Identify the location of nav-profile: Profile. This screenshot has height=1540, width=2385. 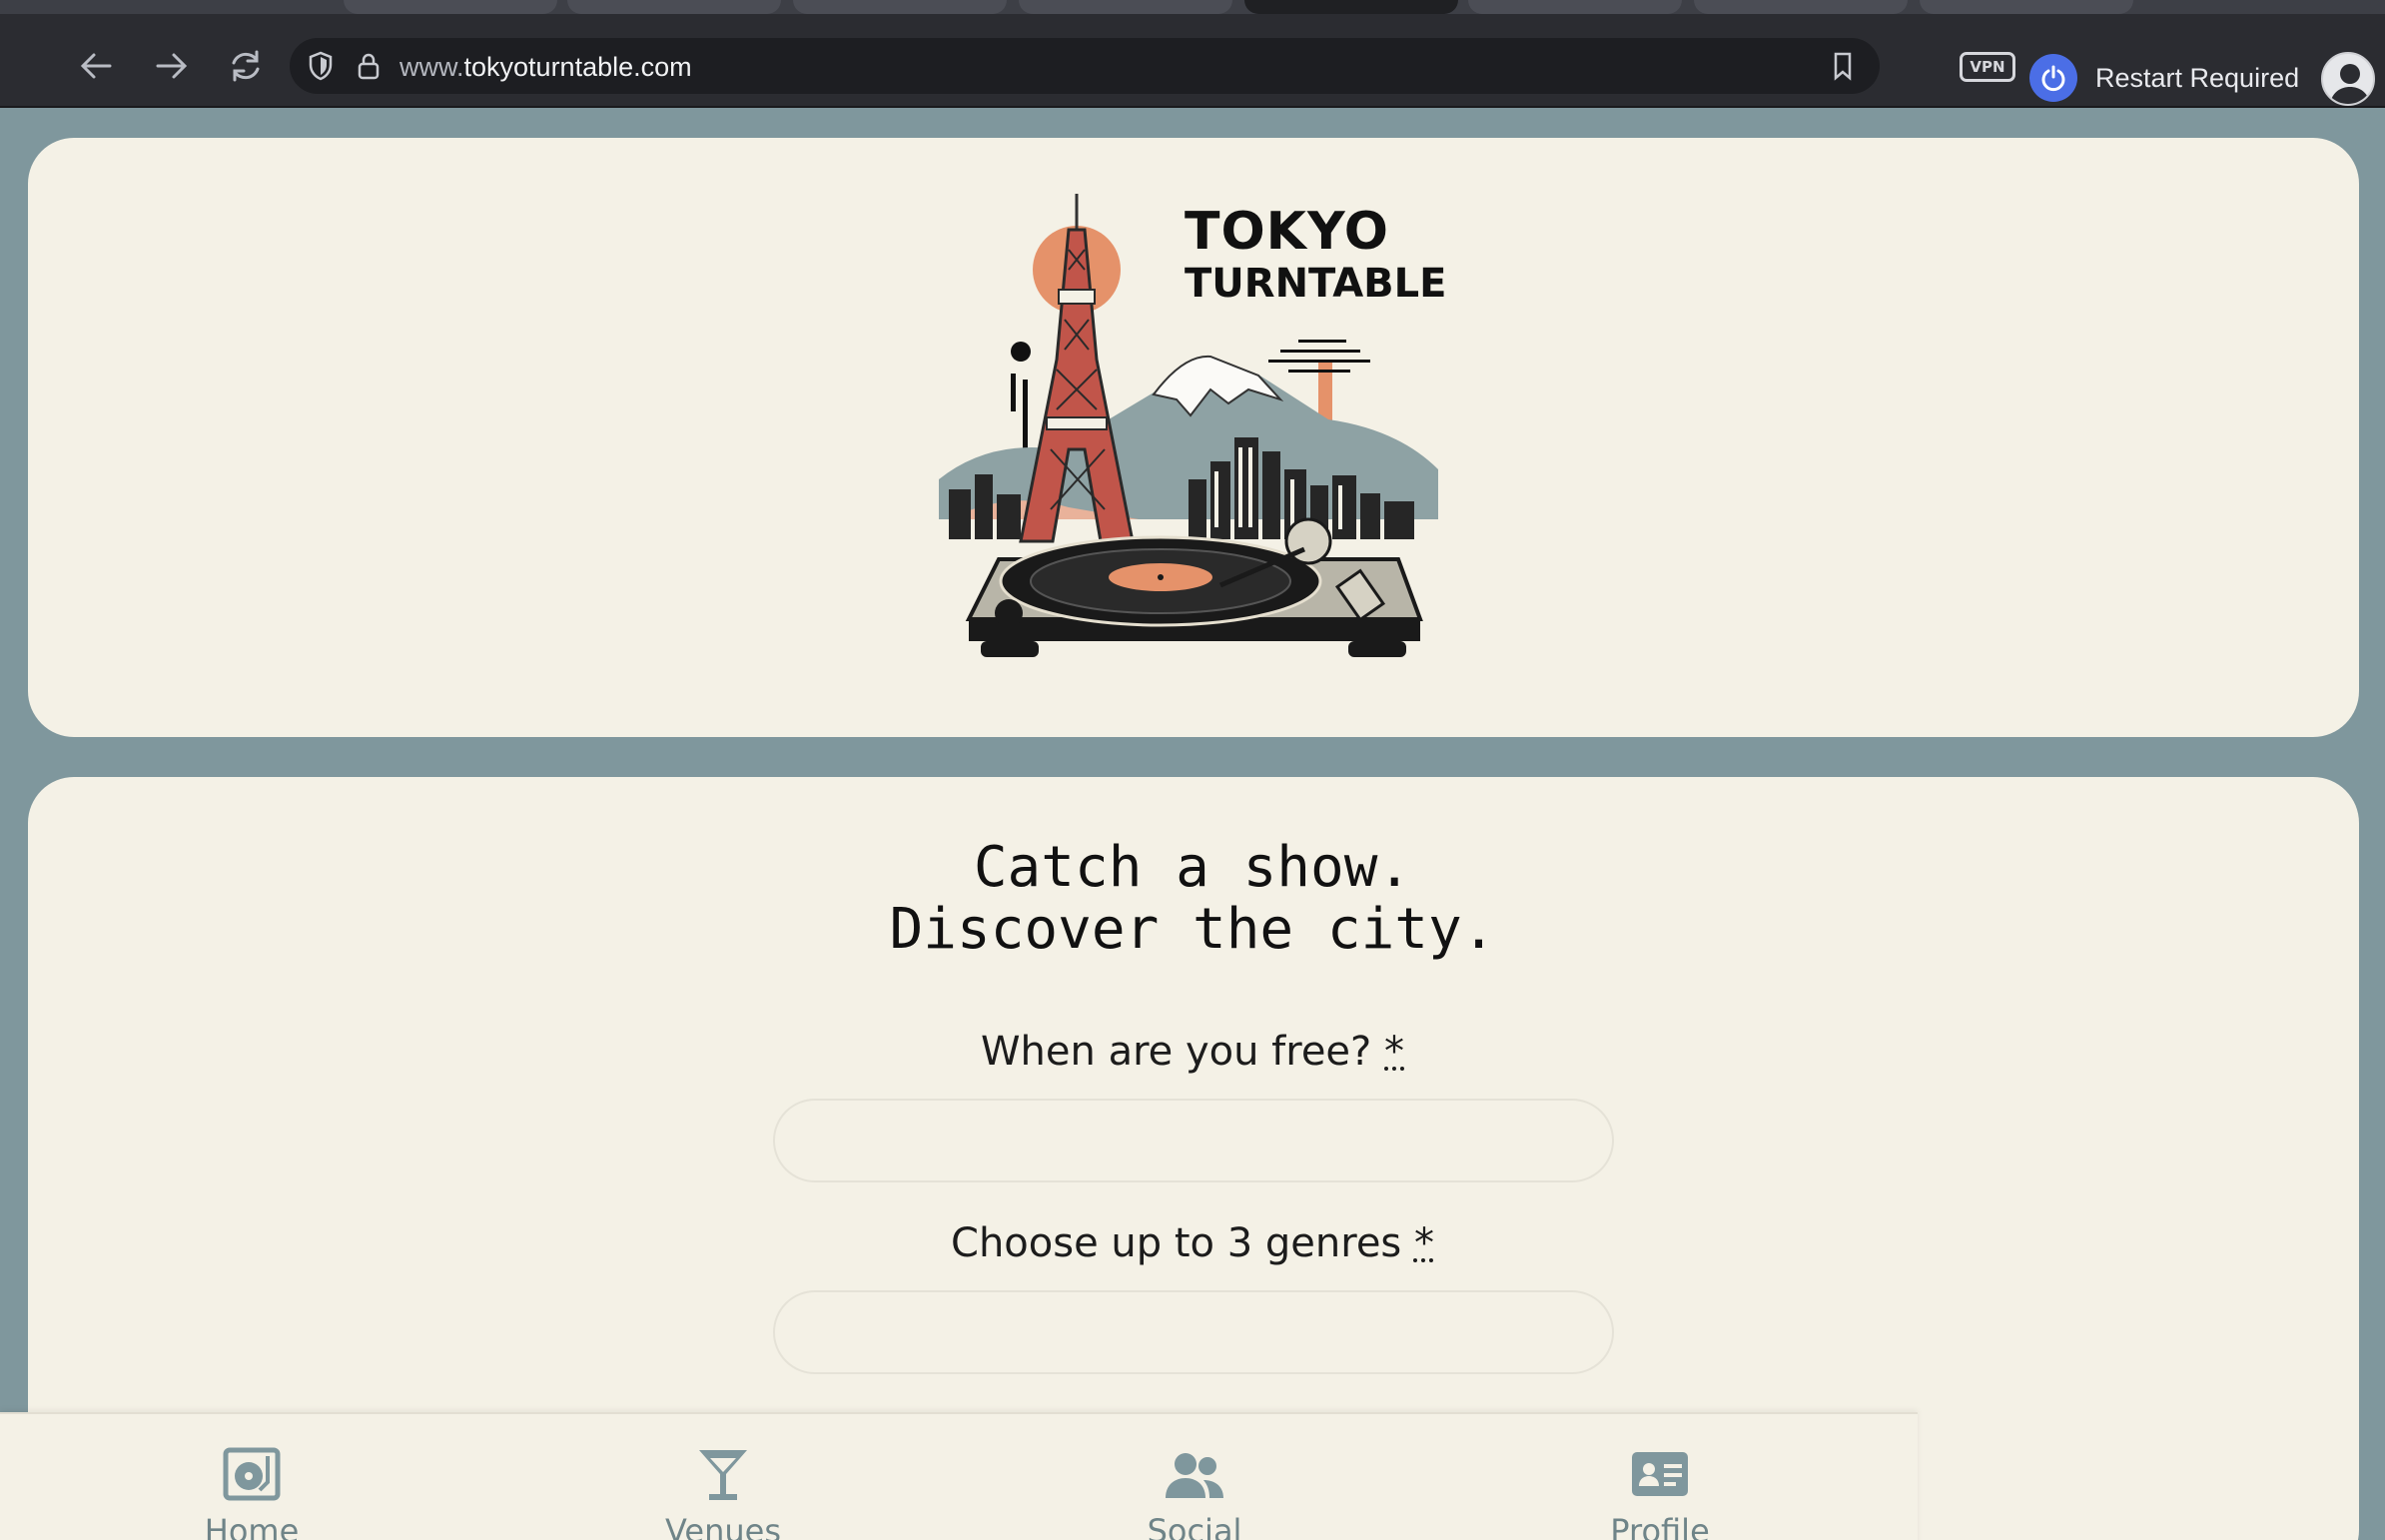
(1660, 1492).